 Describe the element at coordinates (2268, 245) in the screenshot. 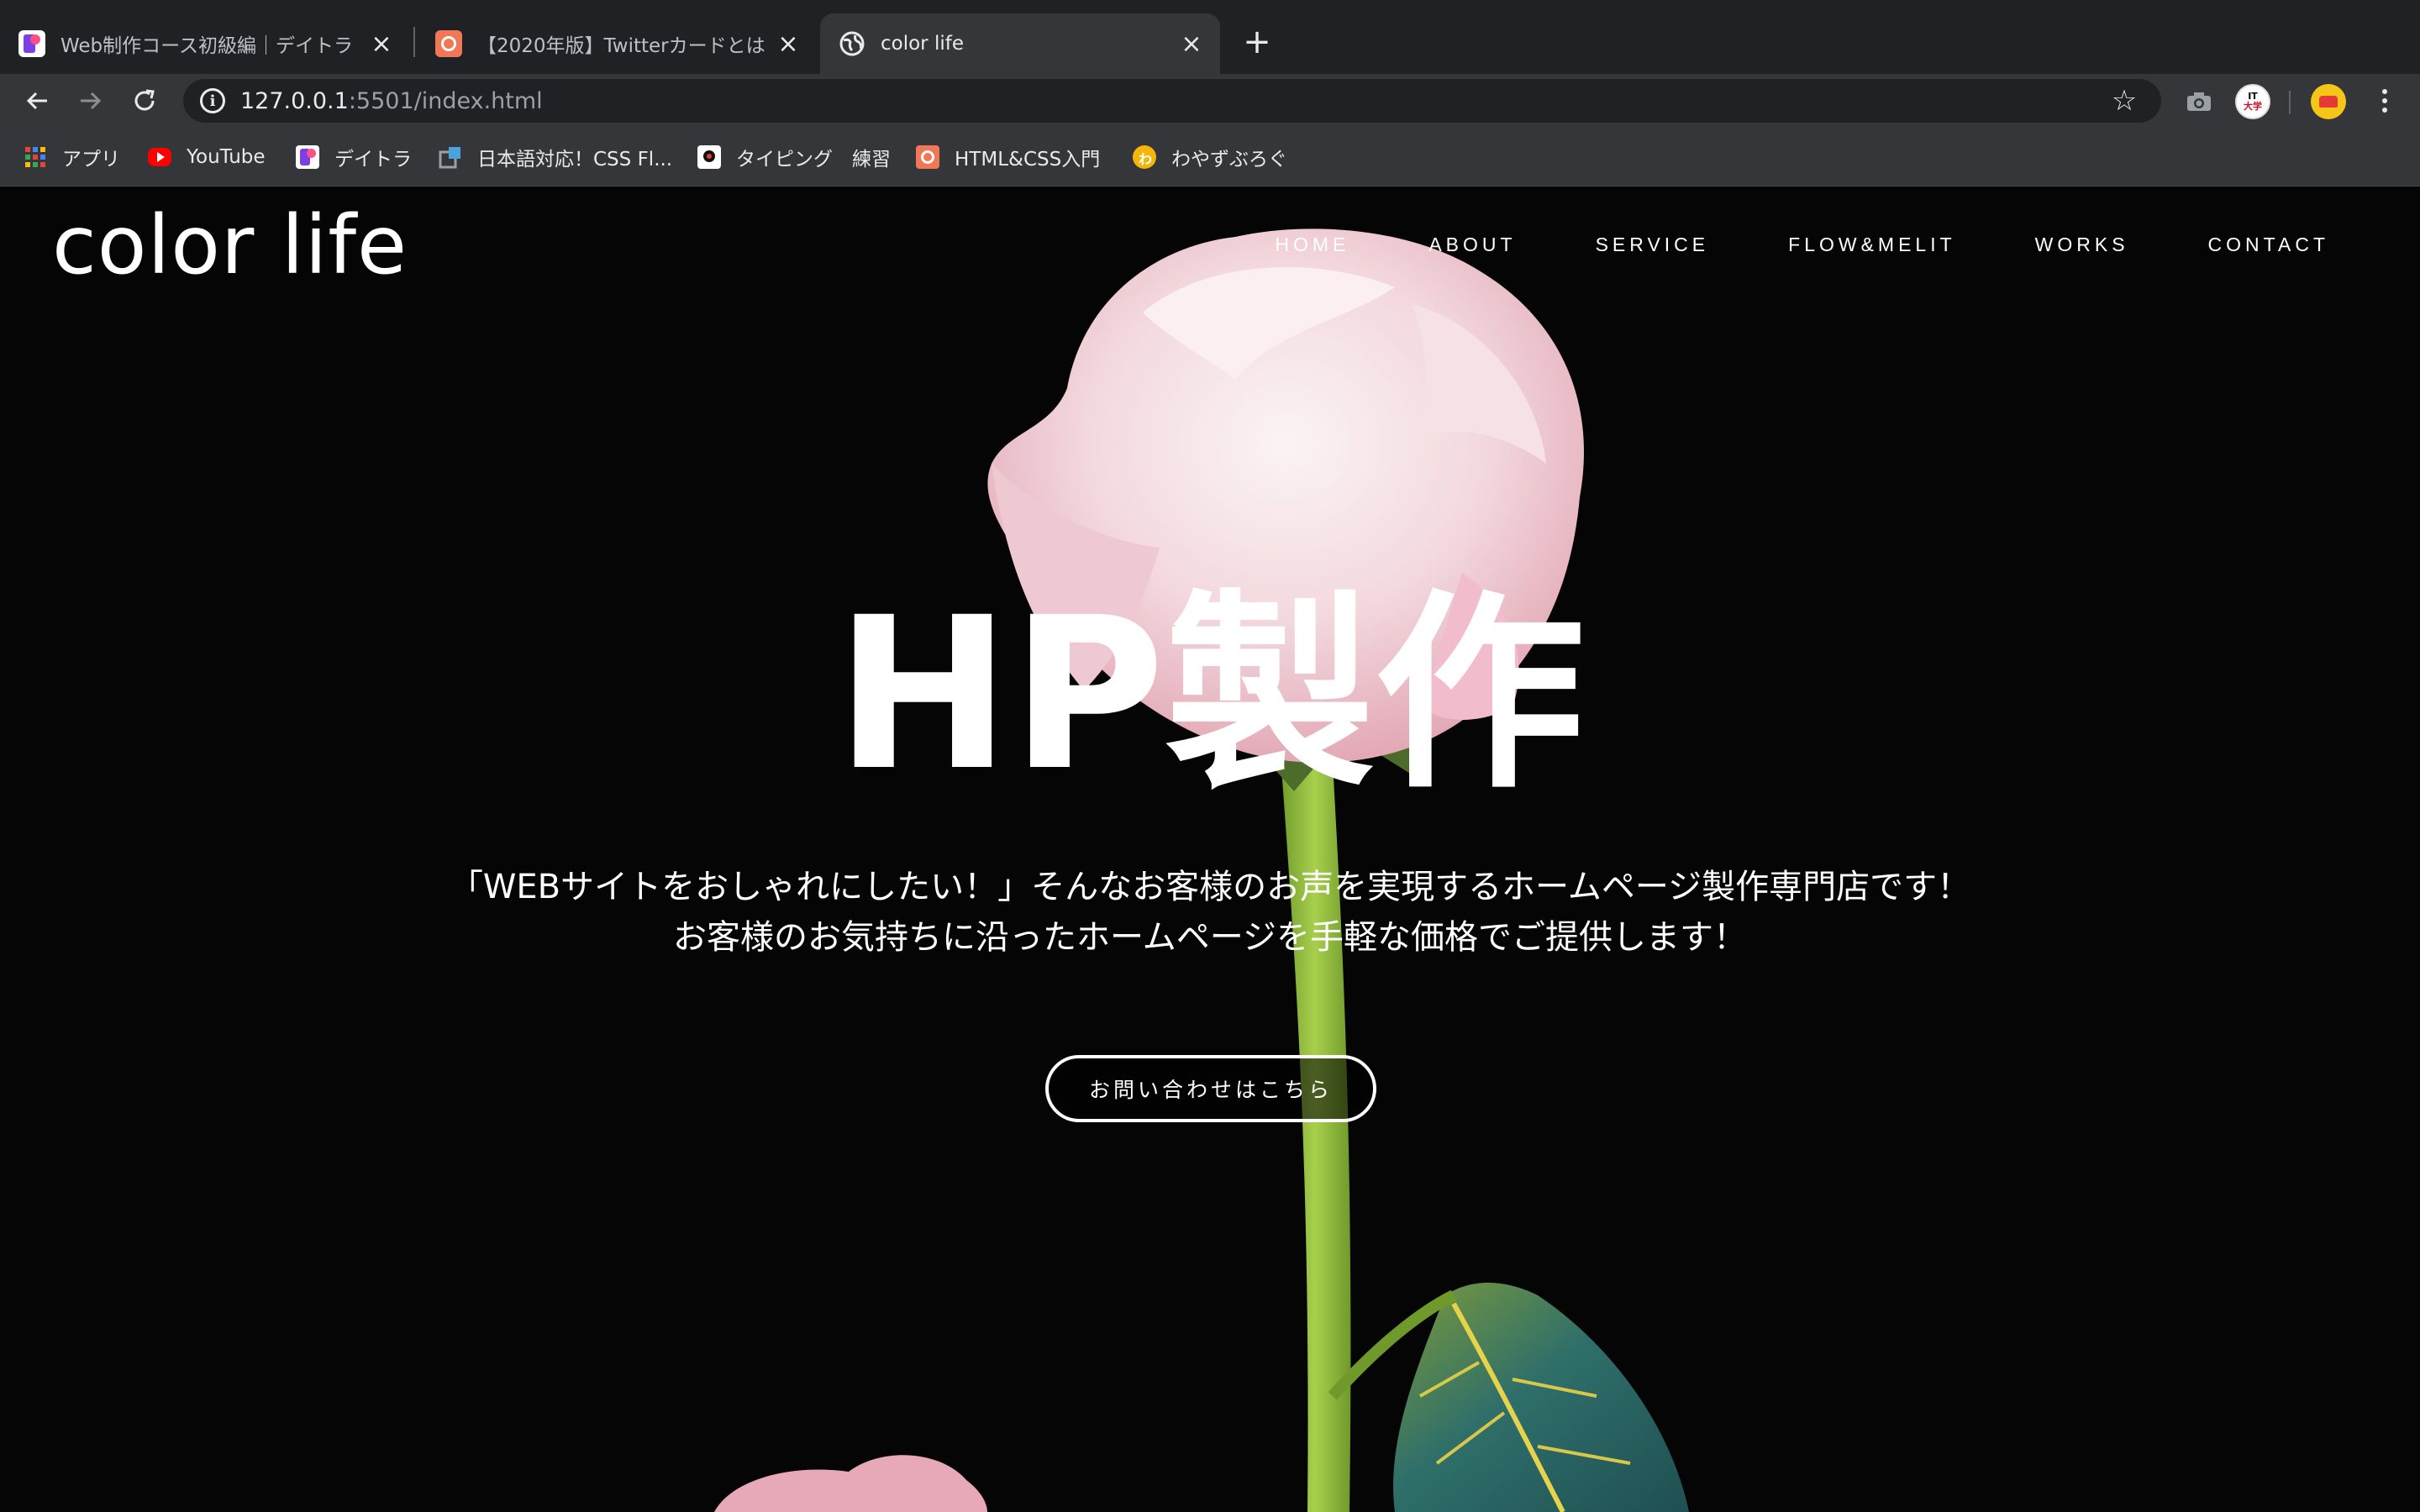

I see `nav-contact: CONTACT` at that location.